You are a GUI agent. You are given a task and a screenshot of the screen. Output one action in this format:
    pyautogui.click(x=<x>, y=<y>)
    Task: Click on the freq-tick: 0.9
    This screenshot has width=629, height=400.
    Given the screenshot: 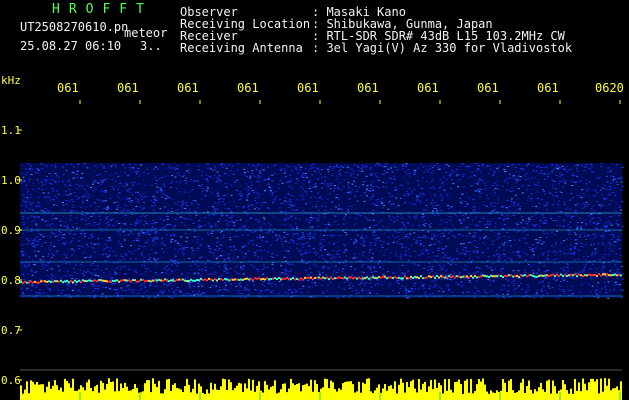 What is the action you would take?
    pyautogui.click(x=11, y=230)
    